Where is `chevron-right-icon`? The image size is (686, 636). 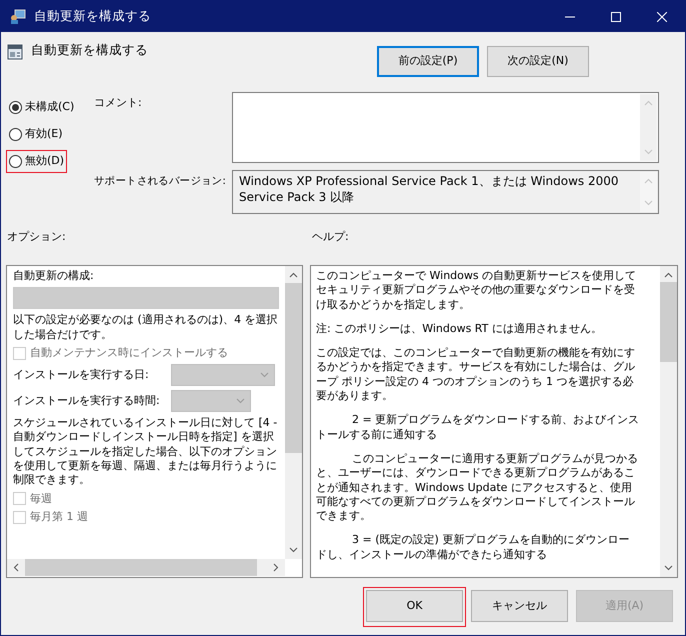 chevron-right-icon is located at coordinates (276, 567).